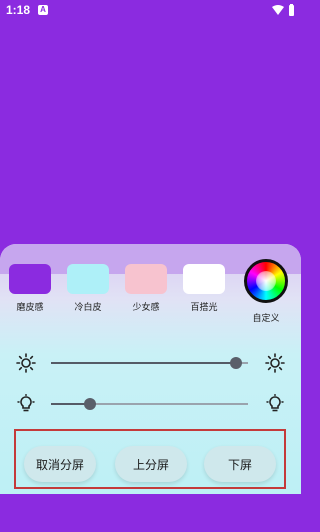 Image resolution: width=320 pixels, height=532 pixels. What do you see at coordinates (291, 10) in the screenshot?
I see `battery-icon` at bounding box center [291, 10].